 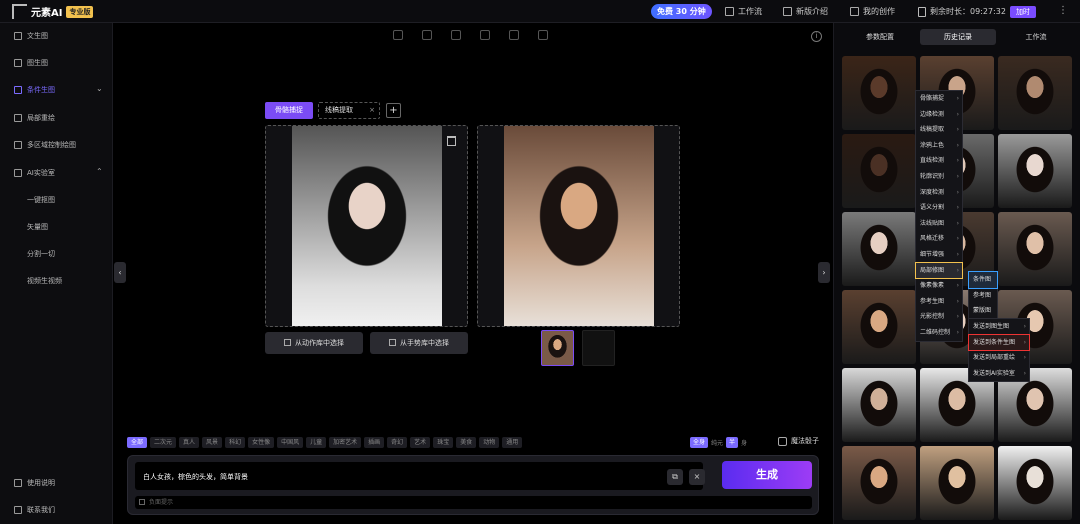 I want to click on fullscreen-icon, so click(x=514, y=35).